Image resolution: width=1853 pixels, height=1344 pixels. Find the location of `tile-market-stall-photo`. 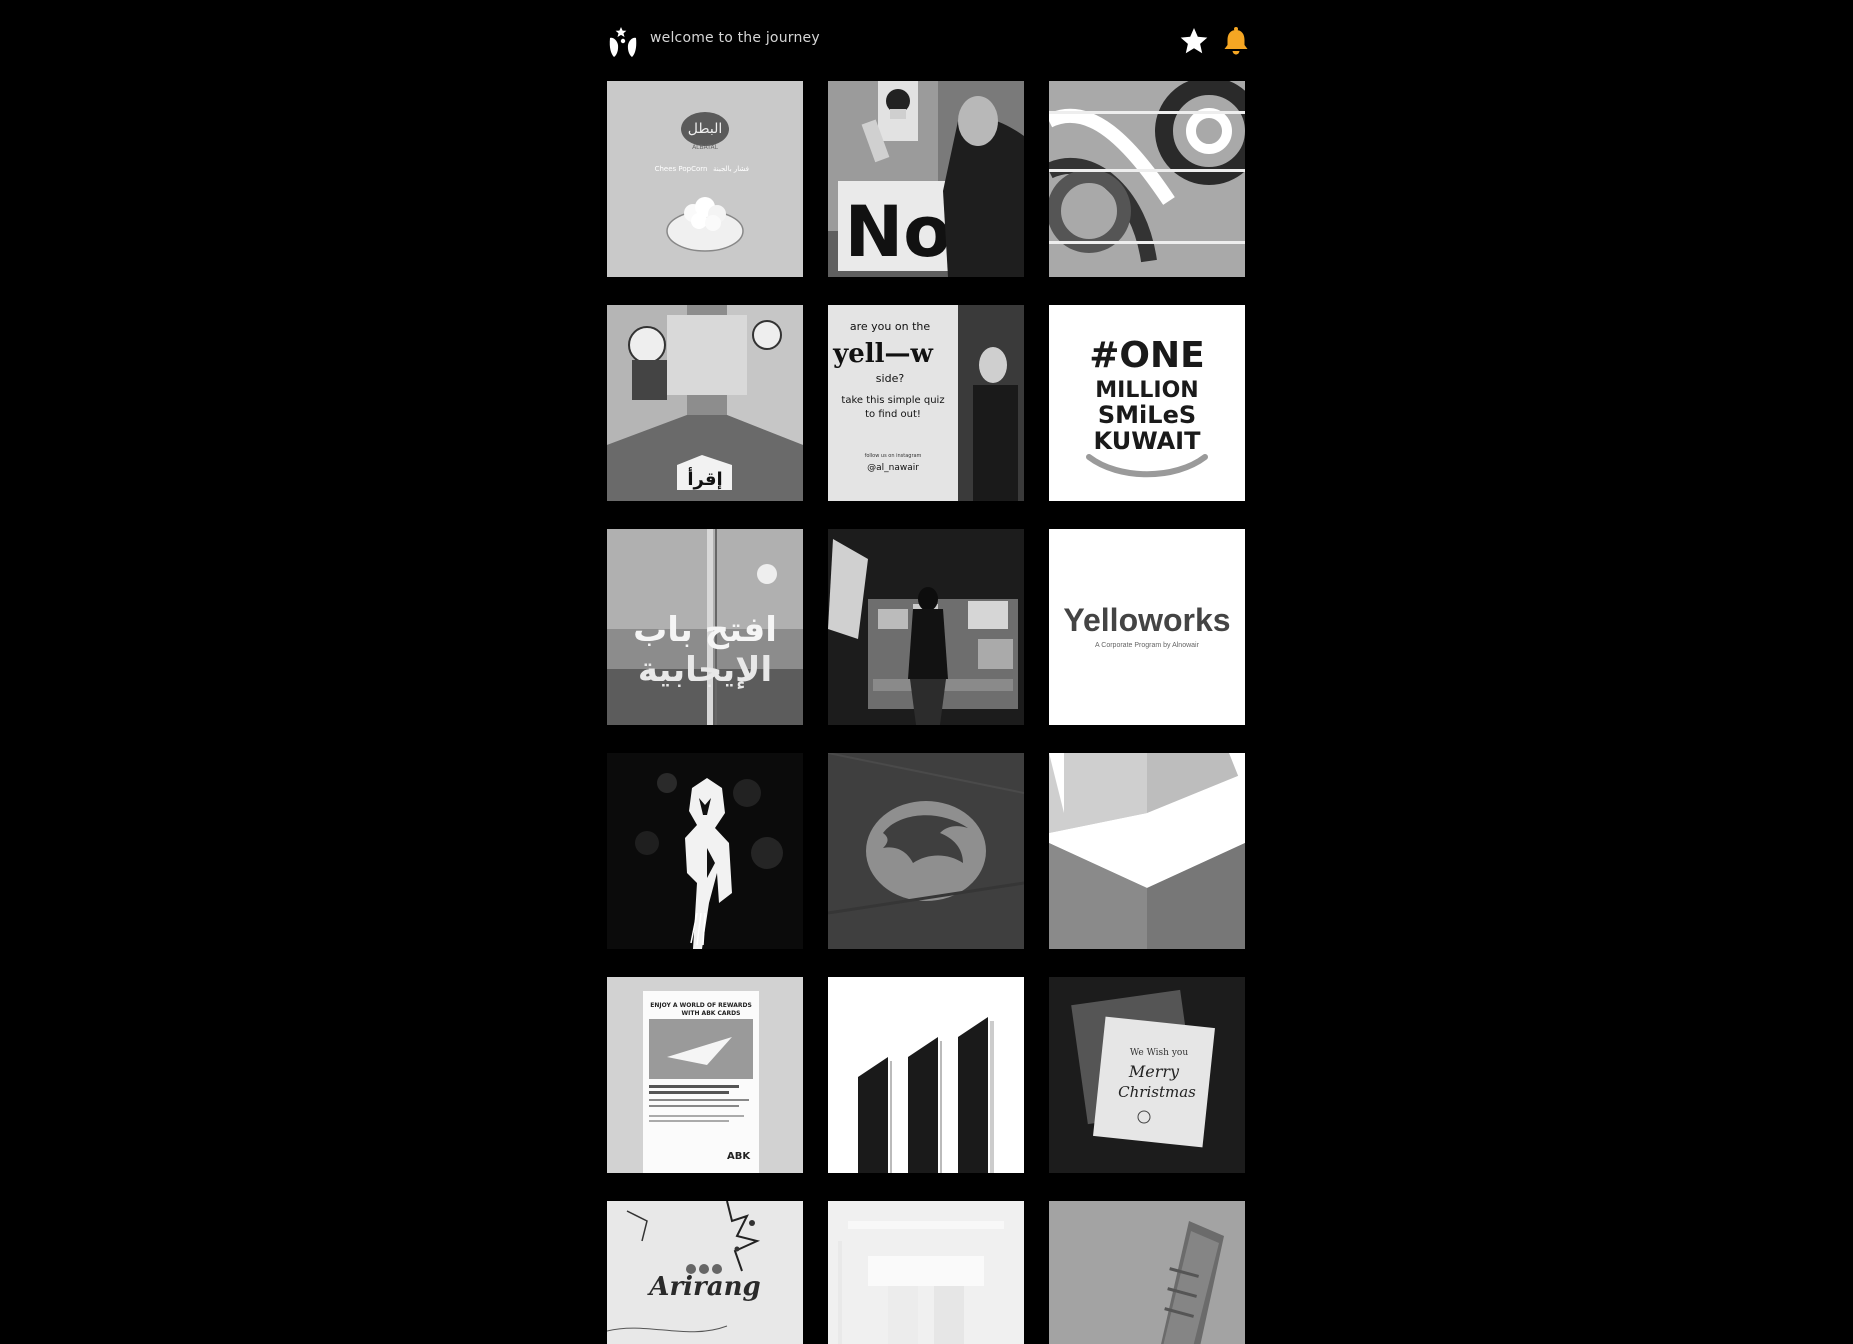

tile-market-stall-photo is located at coordinates (926, 627).